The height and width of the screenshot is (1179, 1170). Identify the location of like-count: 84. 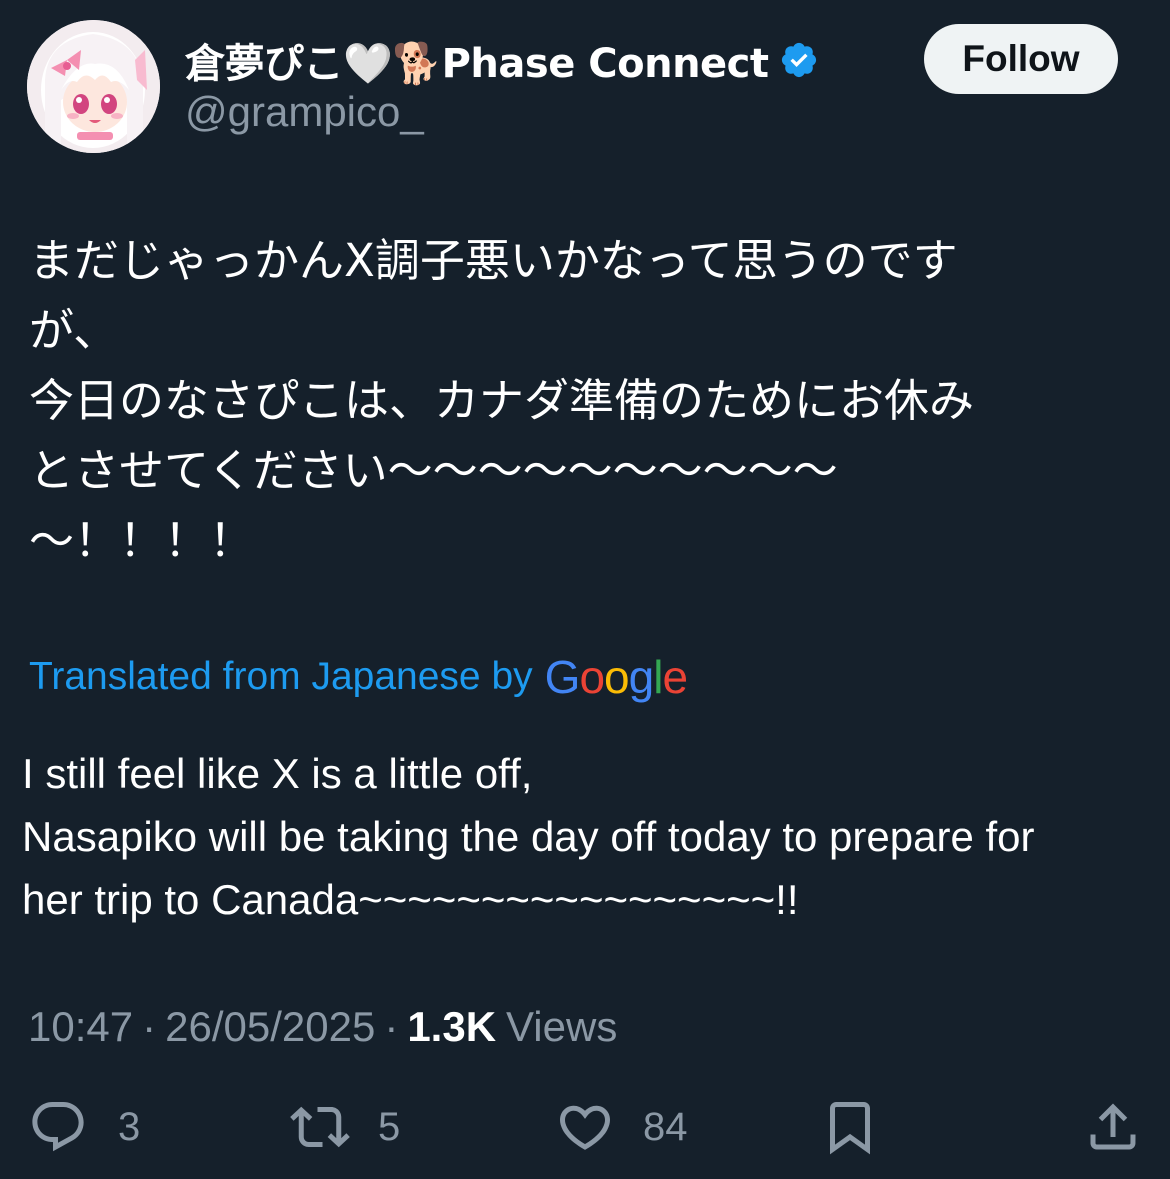
(665, 1126).